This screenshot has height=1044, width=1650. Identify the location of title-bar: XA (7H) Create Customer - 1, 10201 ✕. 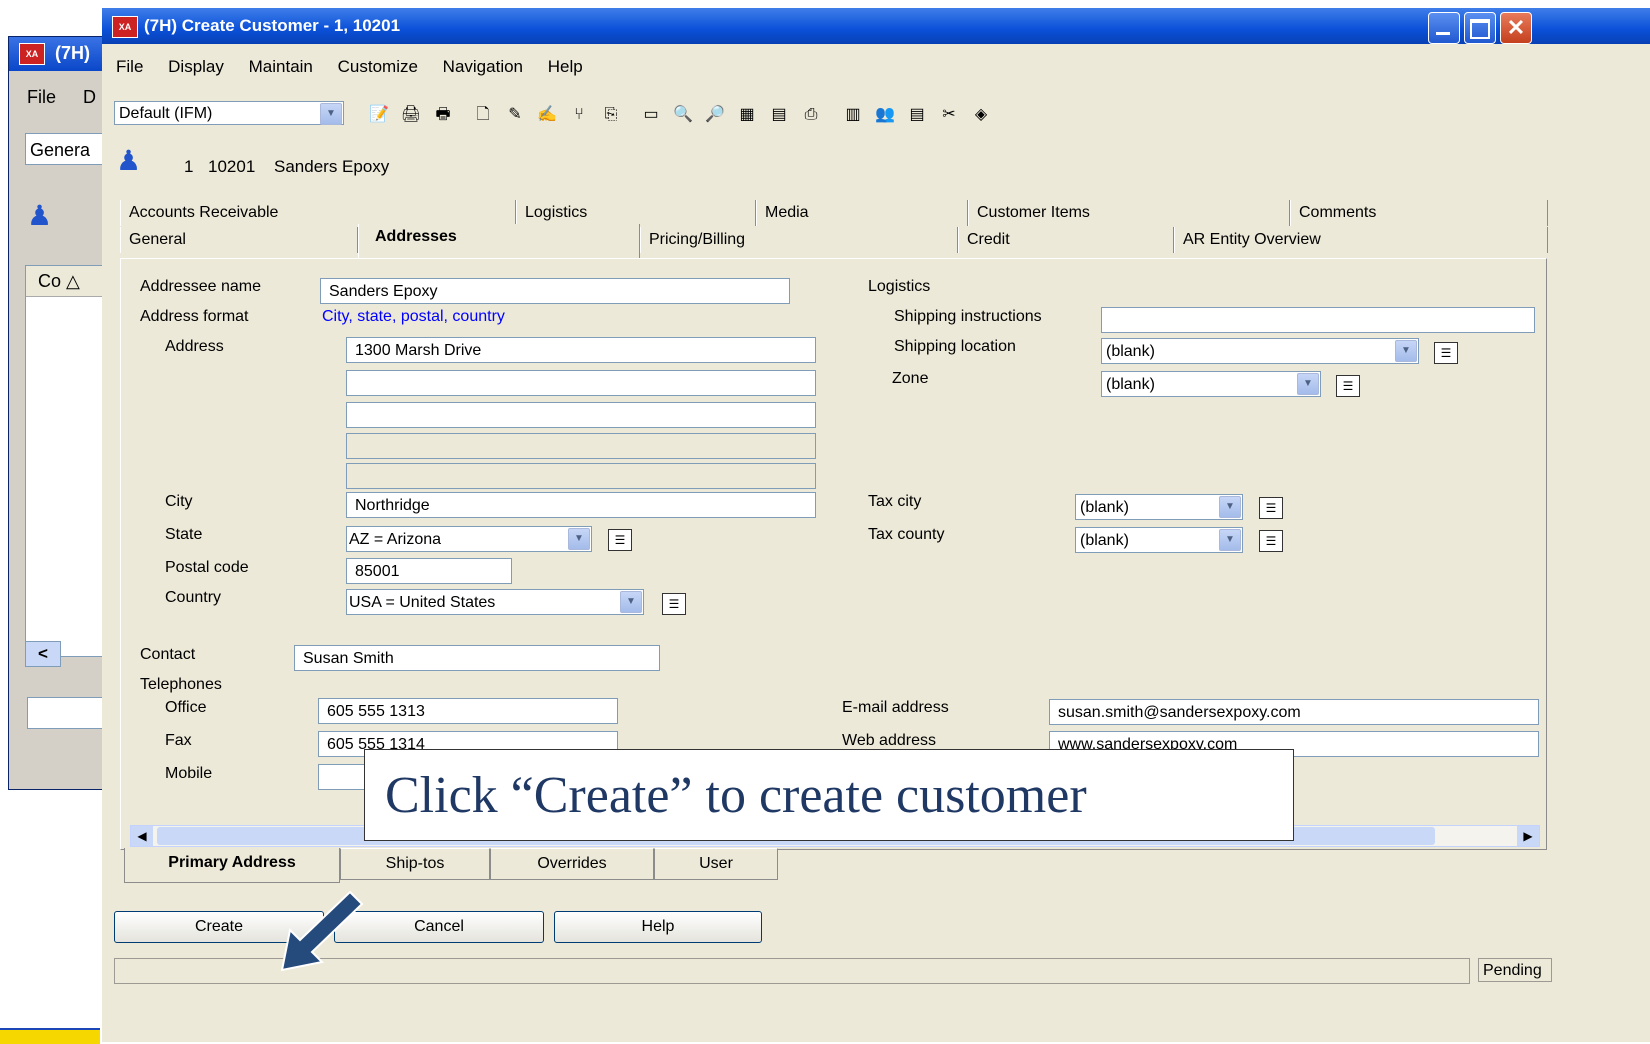
(876, 26).